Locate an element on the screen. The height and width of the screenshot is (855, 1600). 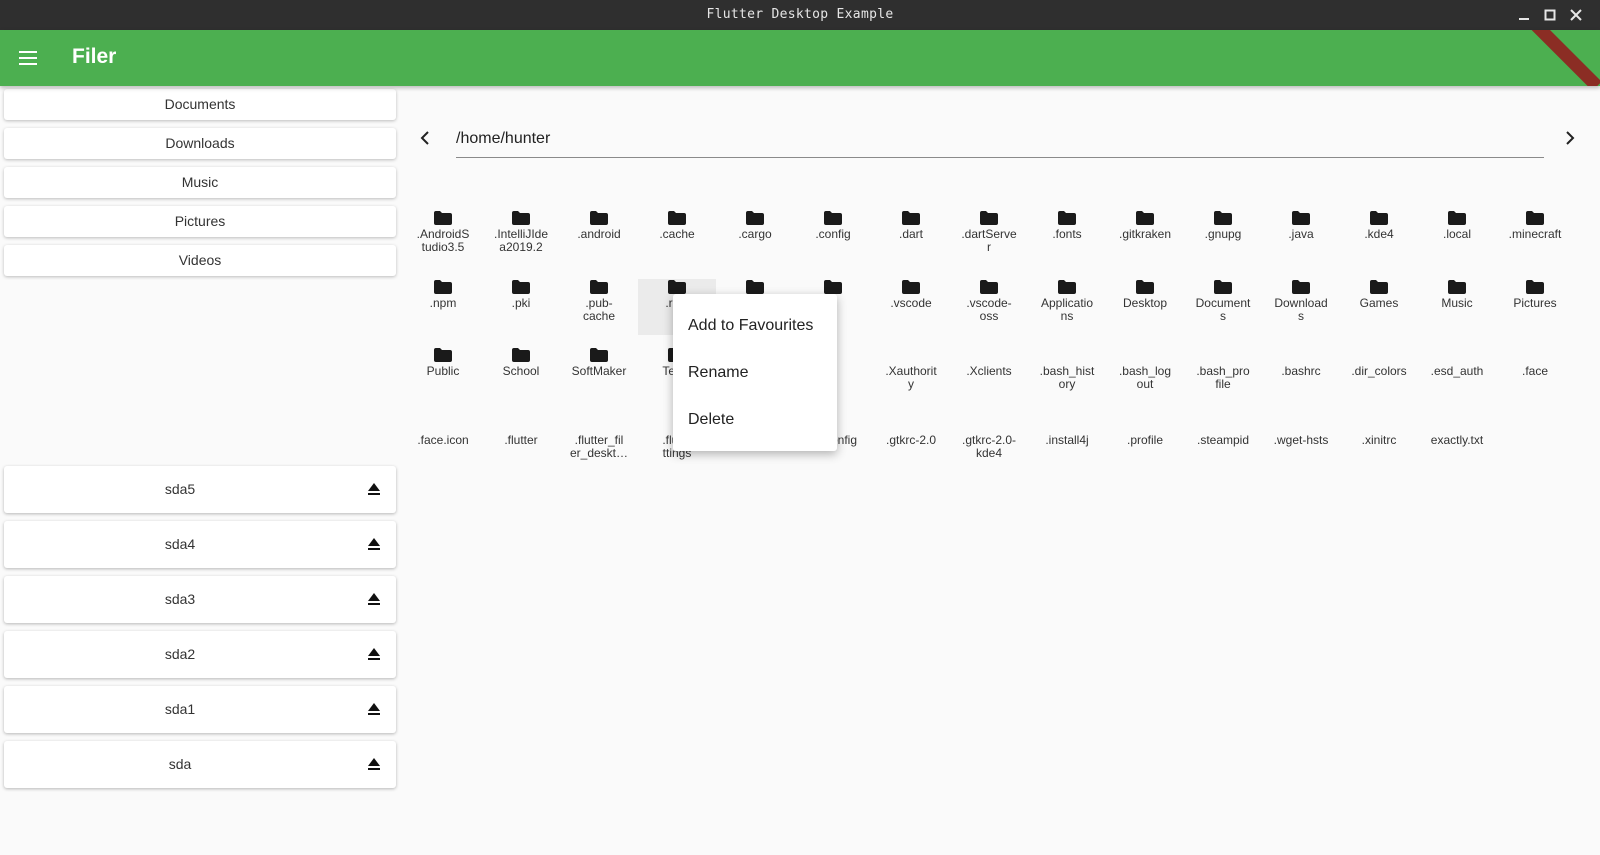
drive-sda3: sda3 is located at coordinates (200, 599).